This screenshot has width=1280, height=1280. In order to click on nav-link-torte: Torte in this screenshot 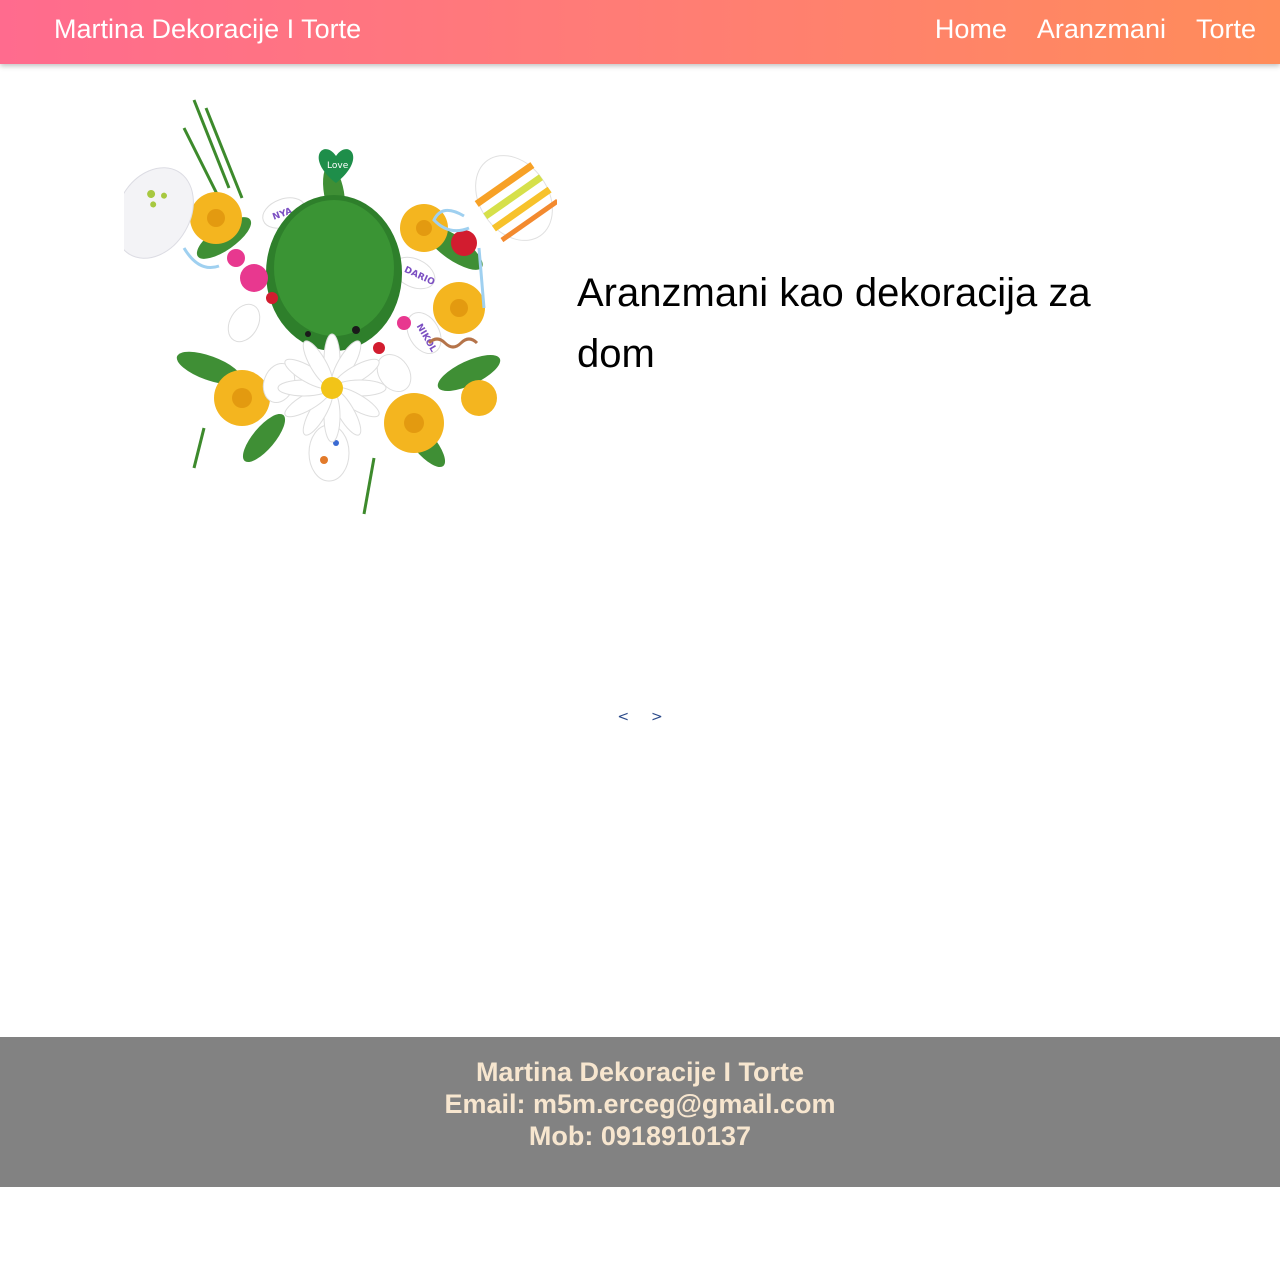, I will do `click(1226, 29)`.